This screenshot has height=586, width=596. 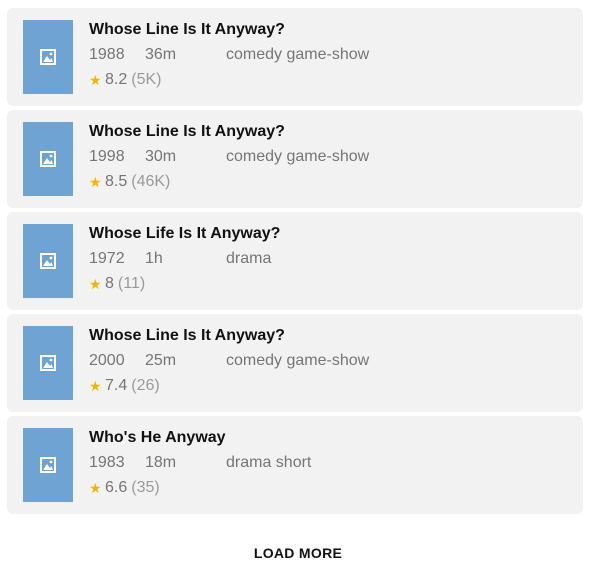 I want to click on rating-score: 6.6, so click(x=116, y=487).